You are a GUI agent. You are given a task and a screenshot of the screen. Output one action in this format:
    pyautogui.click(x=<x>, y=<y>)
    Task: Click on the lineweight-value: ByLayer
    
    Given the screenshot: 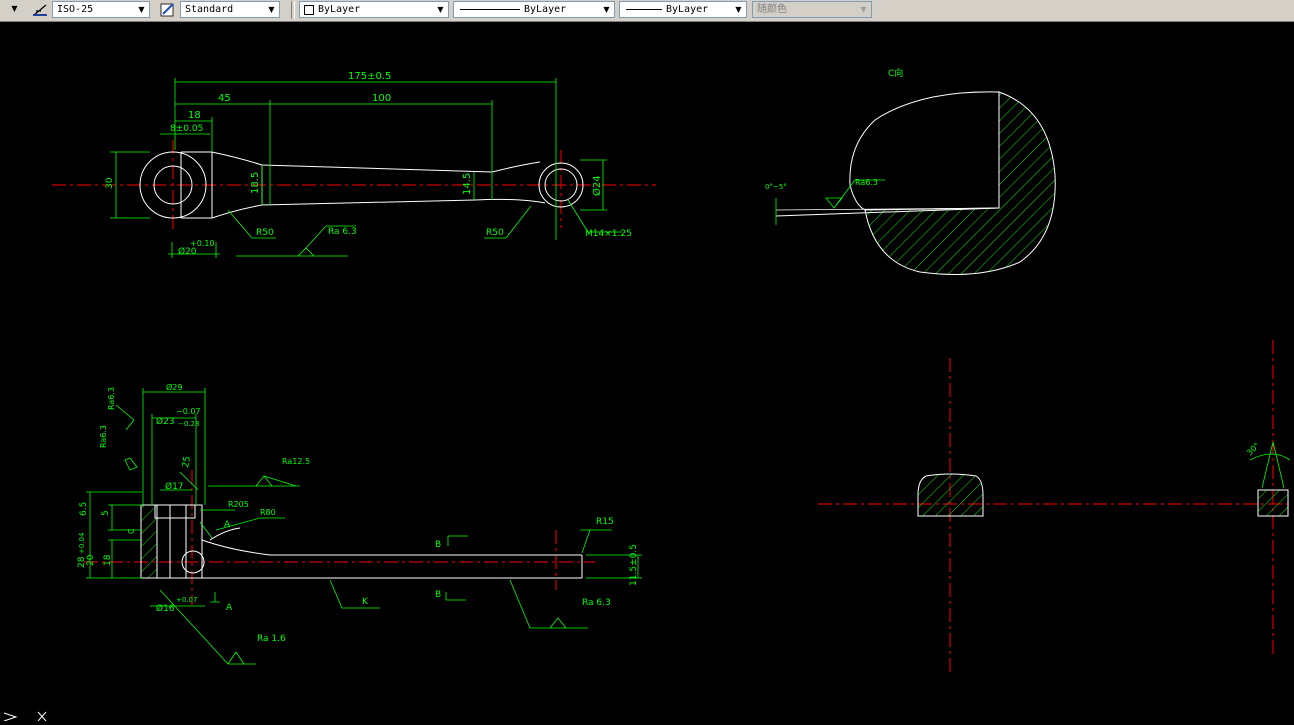 What is the action you would take?
    pyautogui.click(x=687, y=9)
    